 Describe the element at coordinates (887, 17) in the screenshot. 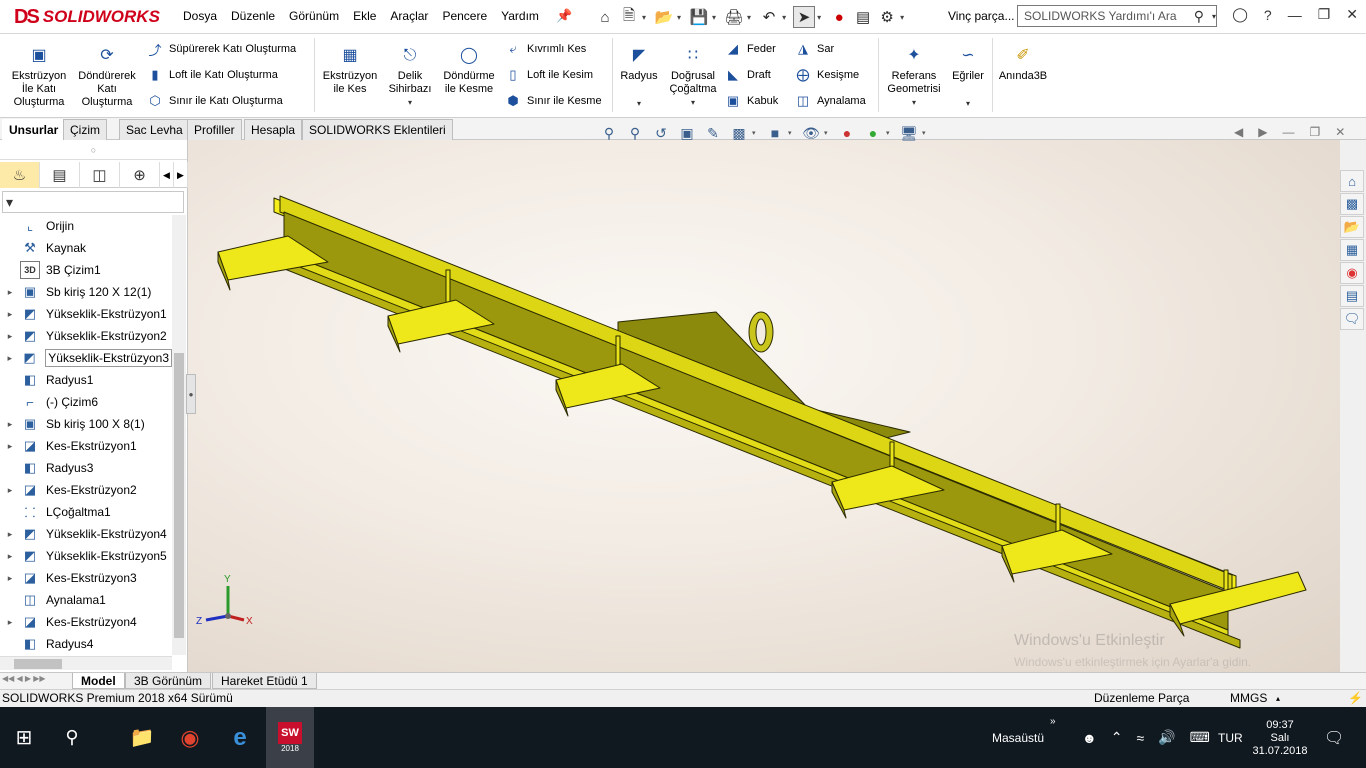

I see `options-gear-icon: ⚙` at that location.